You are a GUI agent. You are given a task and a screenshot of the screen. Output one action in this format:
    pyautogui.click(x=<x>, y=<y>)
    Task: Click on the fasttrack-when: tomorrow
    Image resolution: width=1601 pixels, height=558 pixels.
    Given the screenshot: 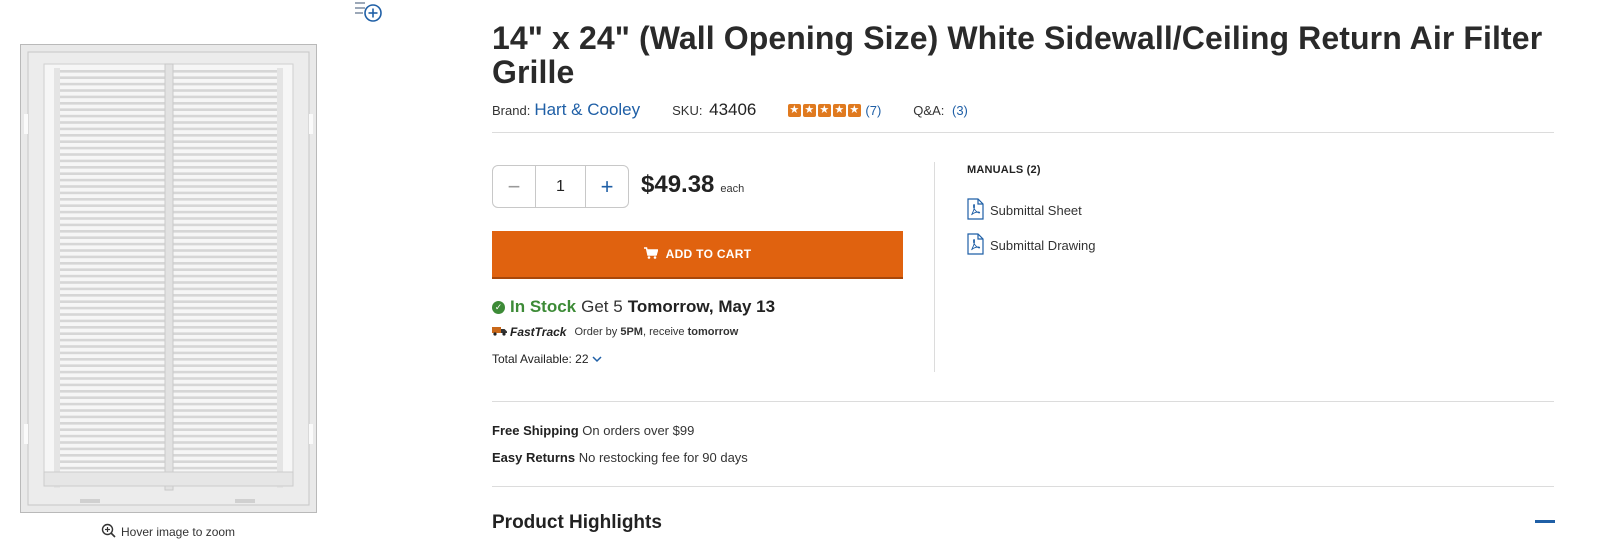 What is the action you would take?
    pyautogui.click(x=713, y=332)
    